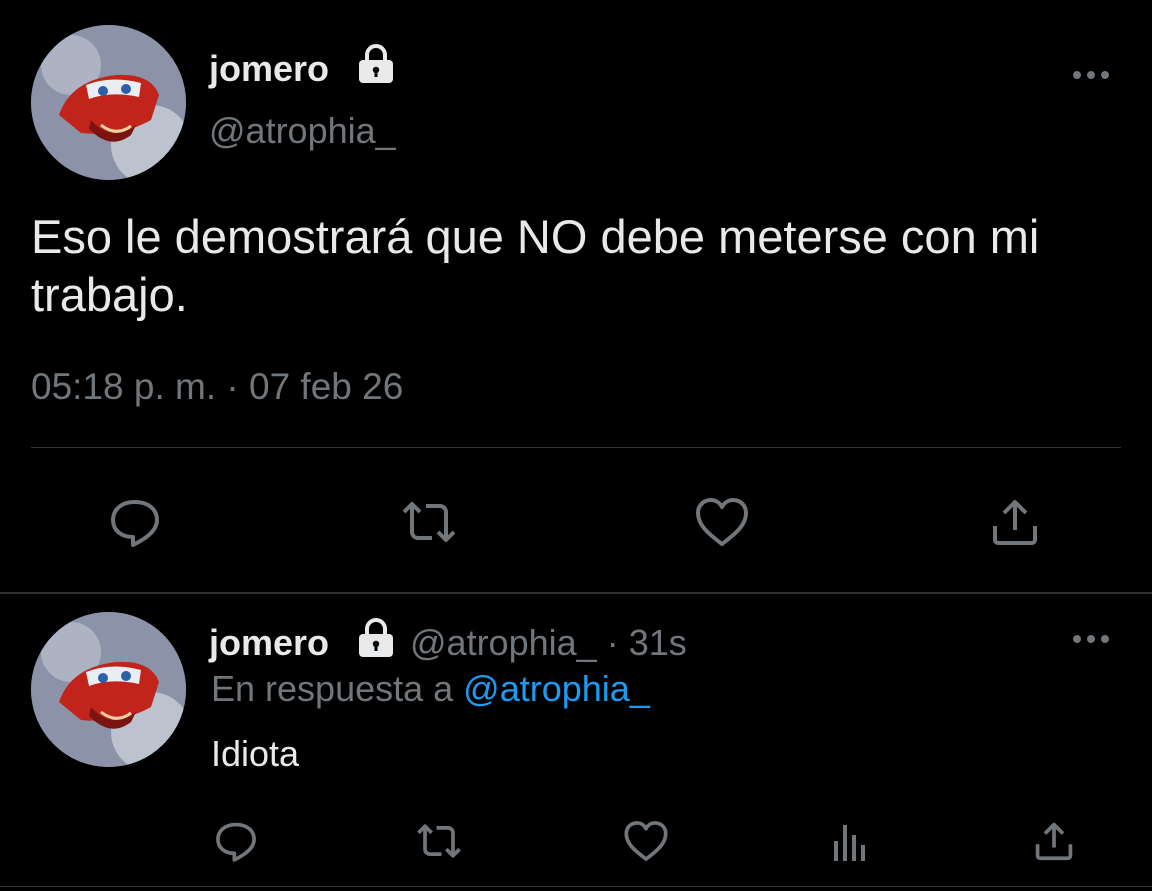 This screenshot has width=1152, height=891. Describe the element at coordinates (217, 387) in the screenshot. I see `timestamp: 05:18 p. m. · 07 feb 26` at that location.